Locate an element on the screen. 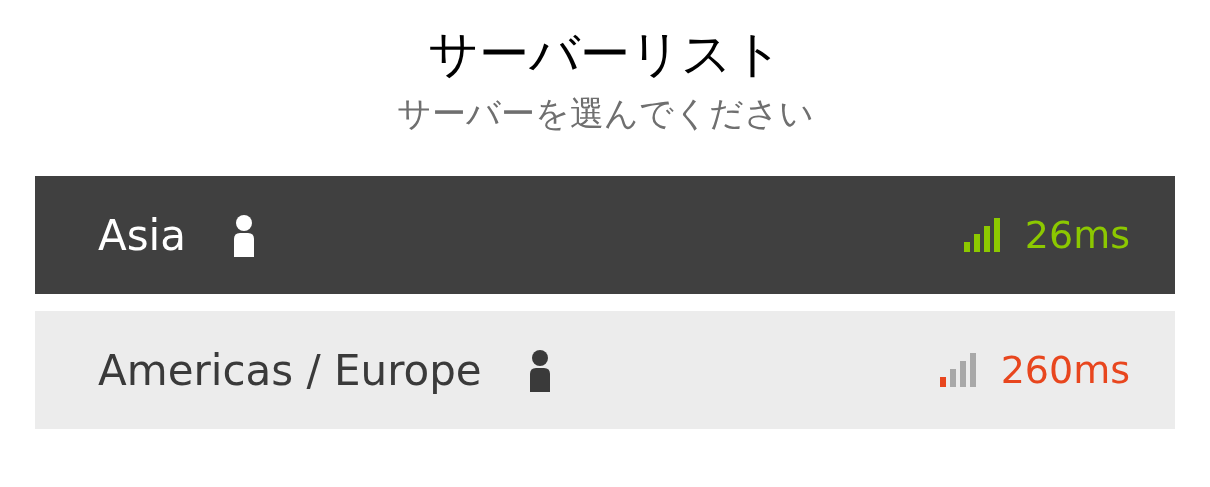 The image size is (1210, 487). page-title: サーバーリスト is located at coordinates (605, 54).